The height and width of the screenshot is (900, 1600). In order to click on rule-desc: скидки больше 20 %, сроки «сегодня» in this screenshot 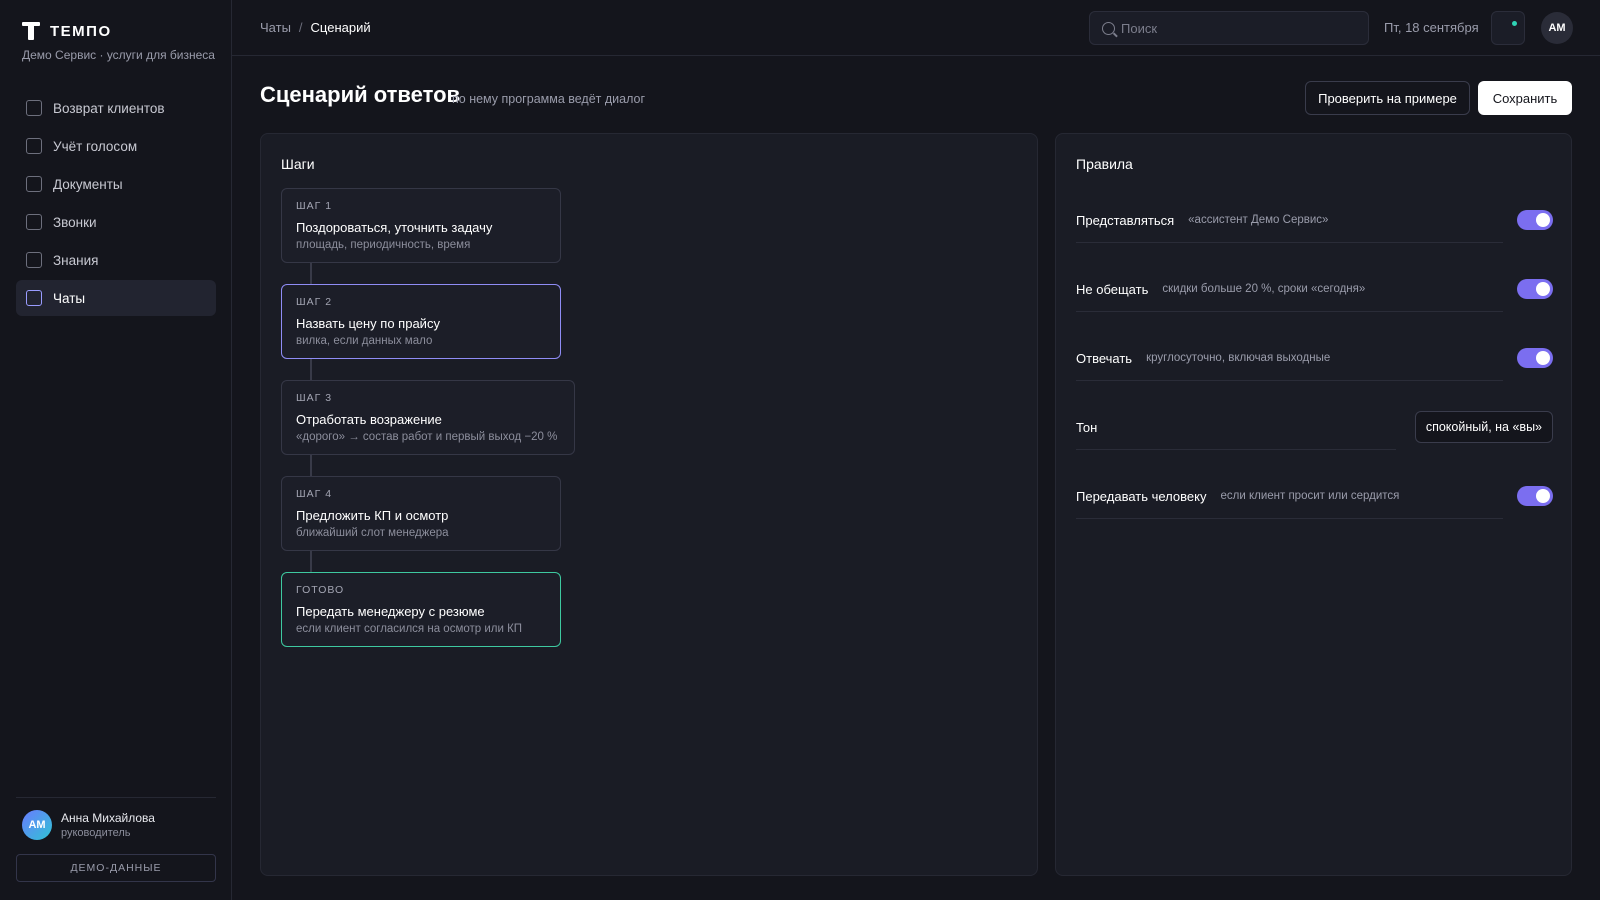, I will do `click(1264, 289)`.